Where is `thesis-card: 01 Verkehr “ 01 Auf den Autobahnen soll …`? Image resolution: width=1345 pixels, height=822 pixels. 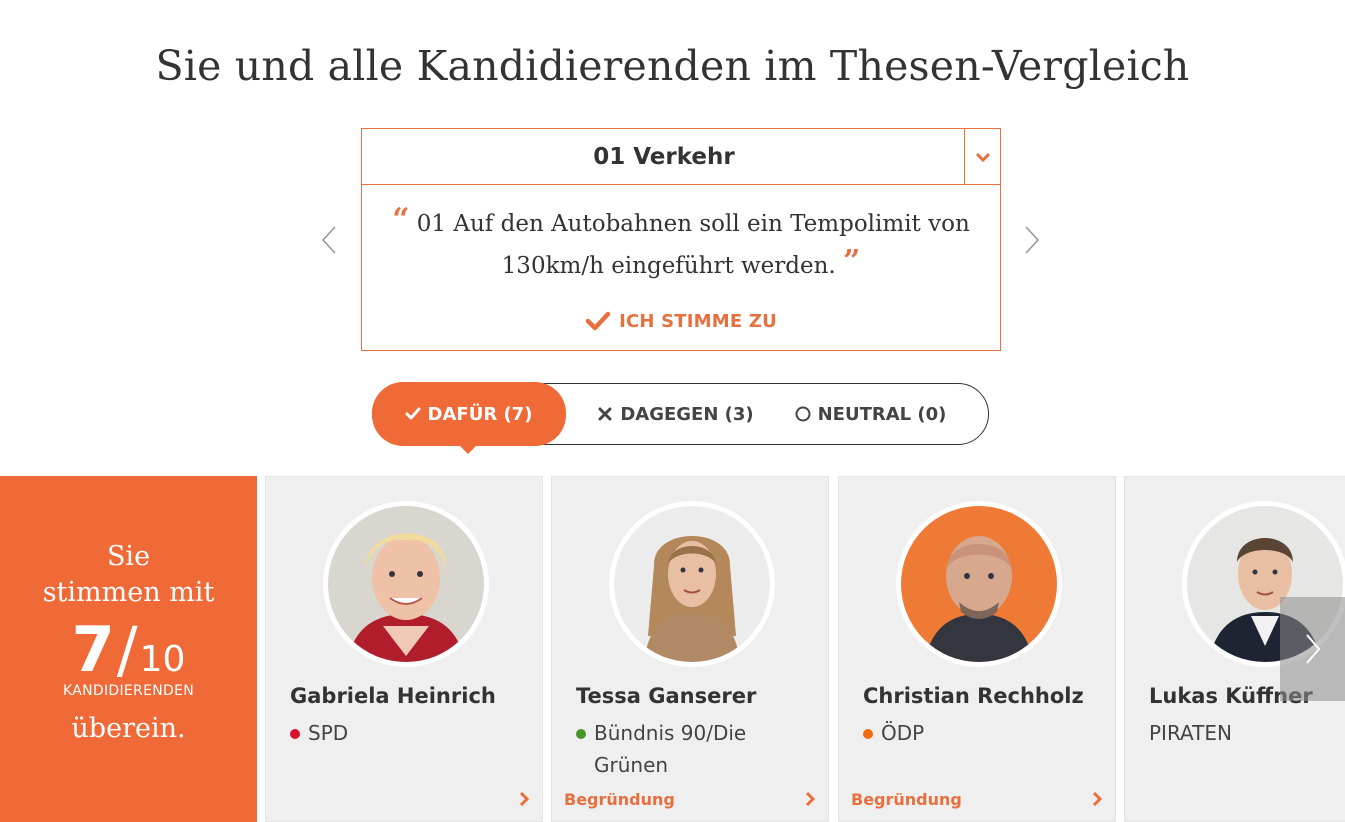 thesis-card: 01 Verkehr “ 01 Auf den Autobahnen soll … is located at coordinates (681, 239).